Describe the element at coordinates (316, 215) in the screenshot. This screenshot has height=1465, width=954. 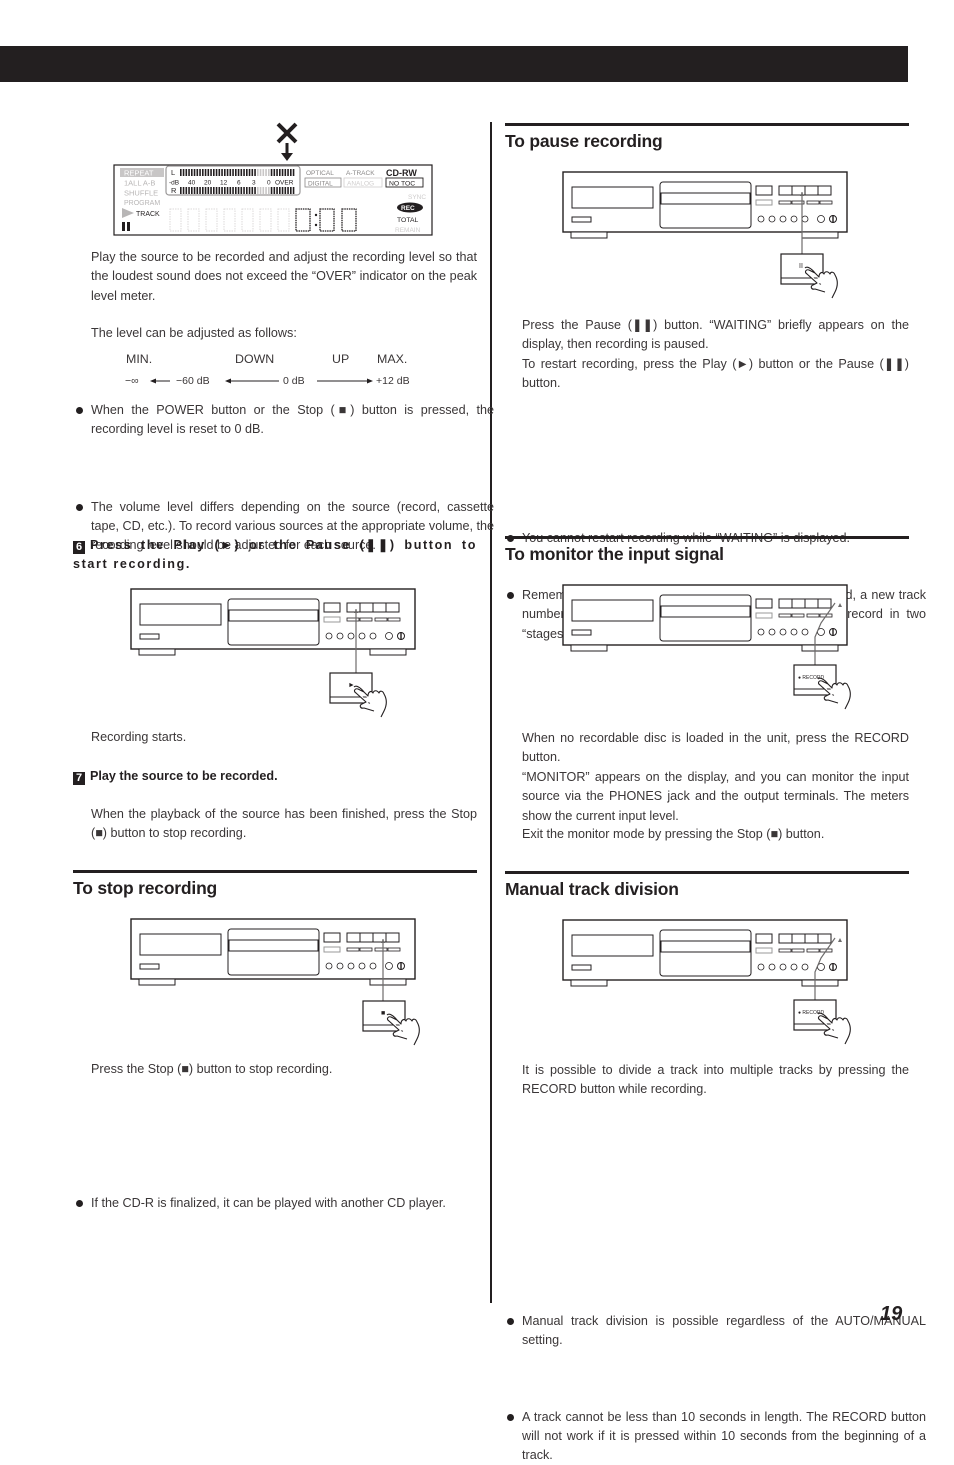
I see `colon-dot` at that location.